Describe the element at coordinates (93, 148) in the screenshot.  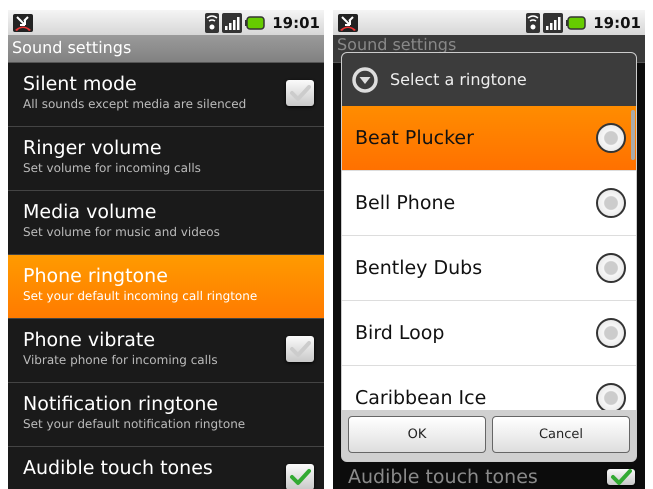
I see `setting-title: Ringer volume` at that location.